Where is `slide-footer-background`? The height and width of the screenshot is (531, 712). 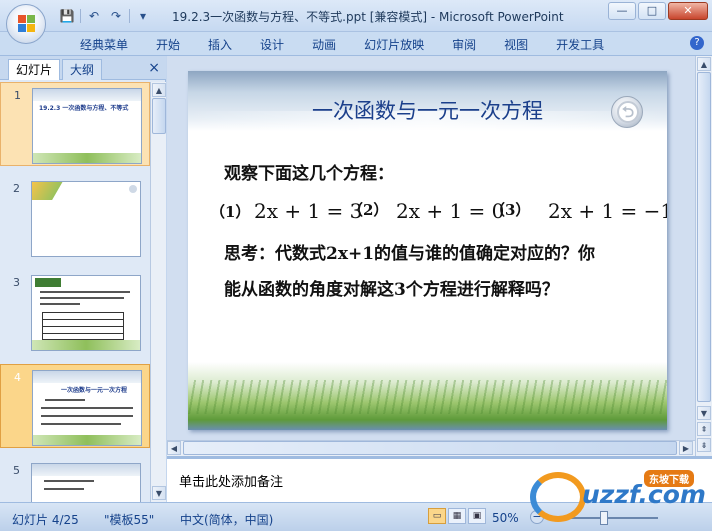
slide-footer-background is located at coordinates (427, 396).